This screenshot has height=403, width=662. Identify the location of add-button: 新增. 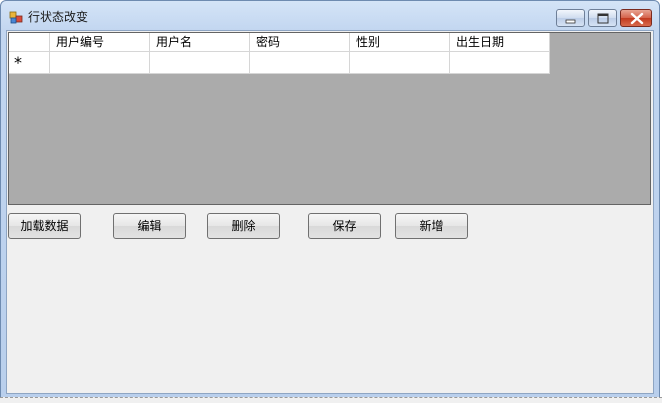
(431, 226).